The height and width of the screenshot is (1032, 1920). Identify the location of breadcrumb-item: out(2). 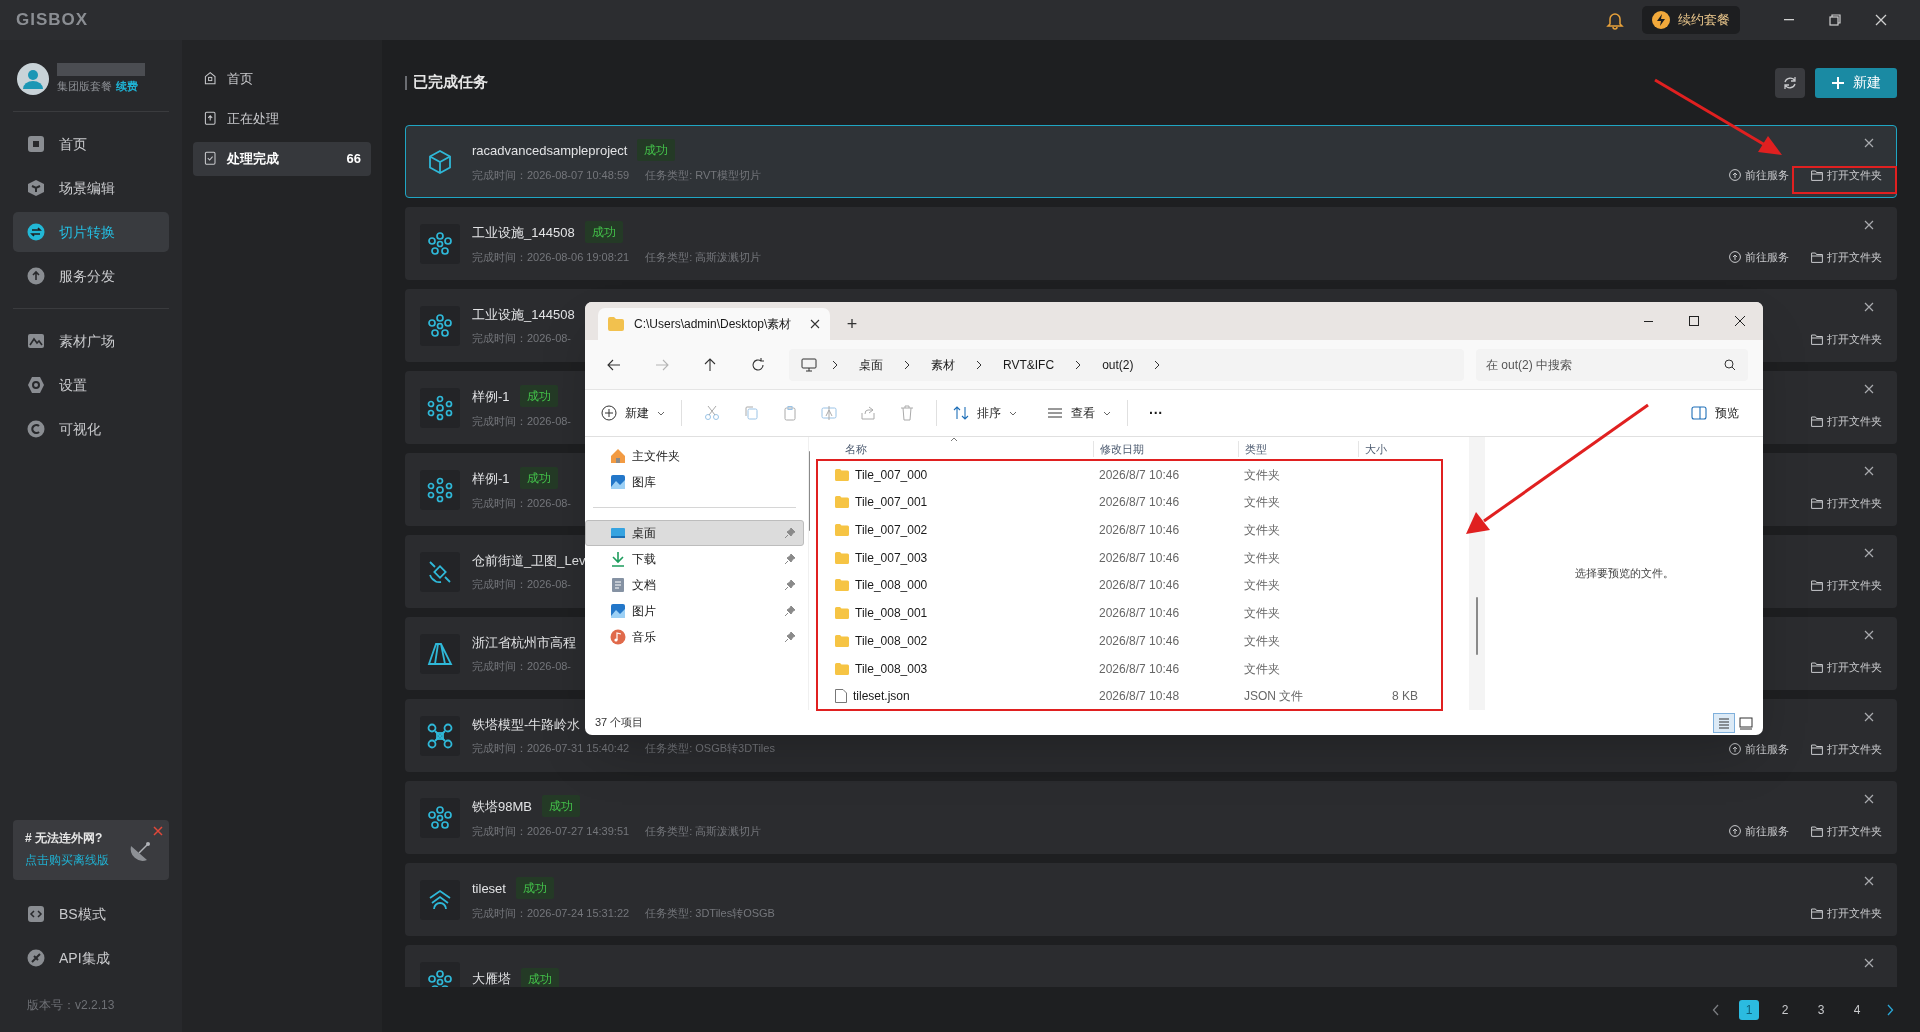
(1118, 364).